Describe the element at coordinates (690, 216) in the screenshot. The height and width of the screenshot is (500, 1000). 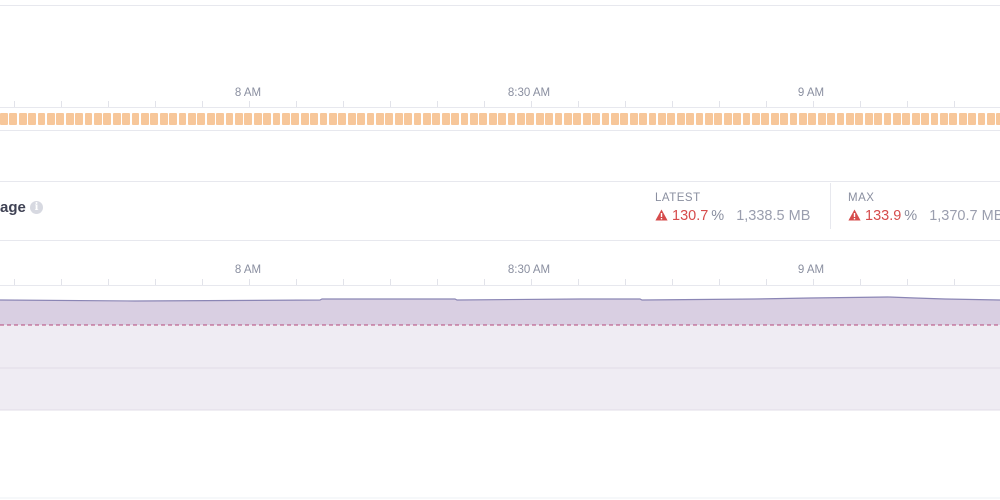
I see `latest-percent: 130.7` at that location.